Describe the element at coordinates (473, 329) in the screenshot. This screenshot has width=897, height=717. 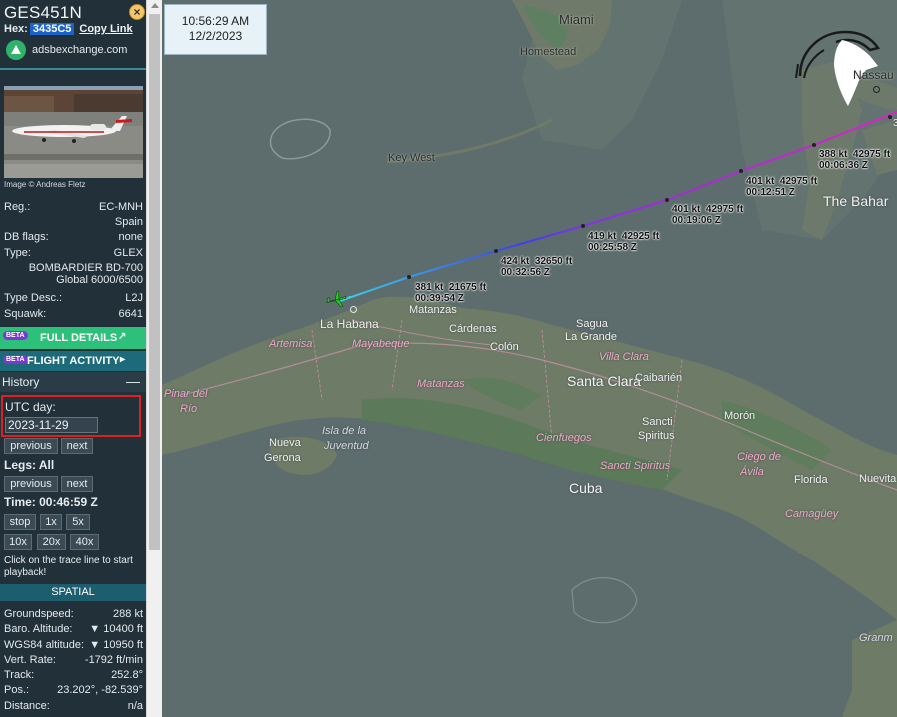
I see `map-label-cardenas: Cárdenas` at that location.